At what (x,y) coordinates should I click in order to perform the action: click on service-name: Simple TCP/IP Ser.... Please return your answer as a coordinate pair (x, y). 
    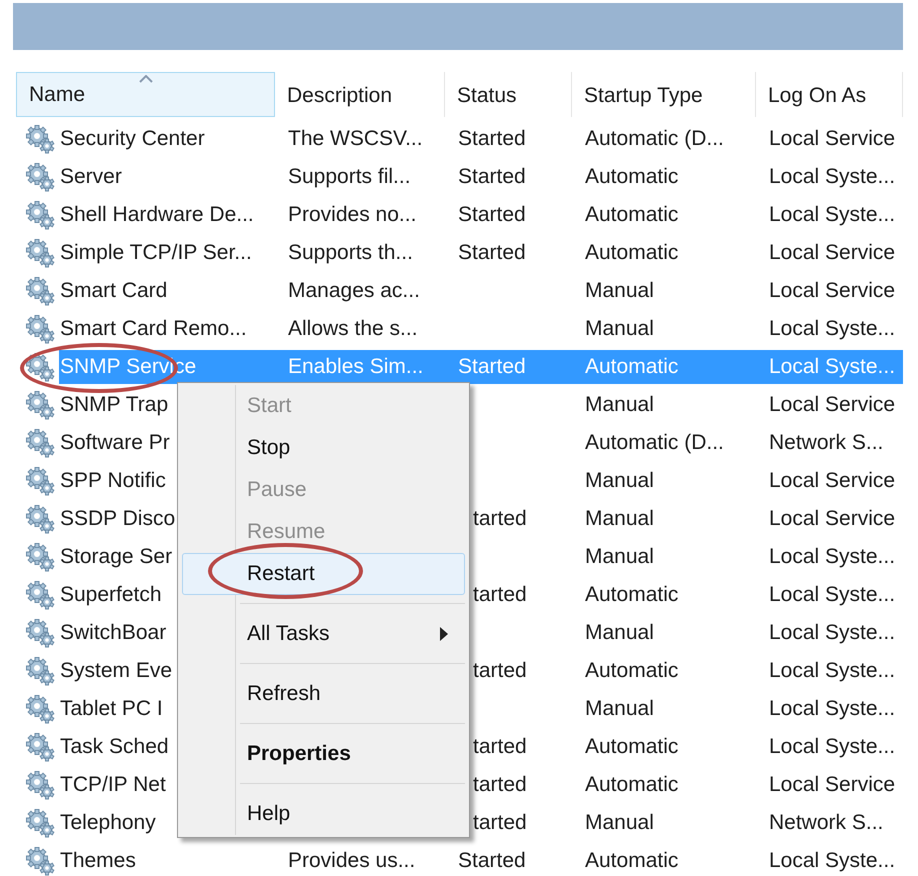
    Looking at the image, I should click on (156, 252).